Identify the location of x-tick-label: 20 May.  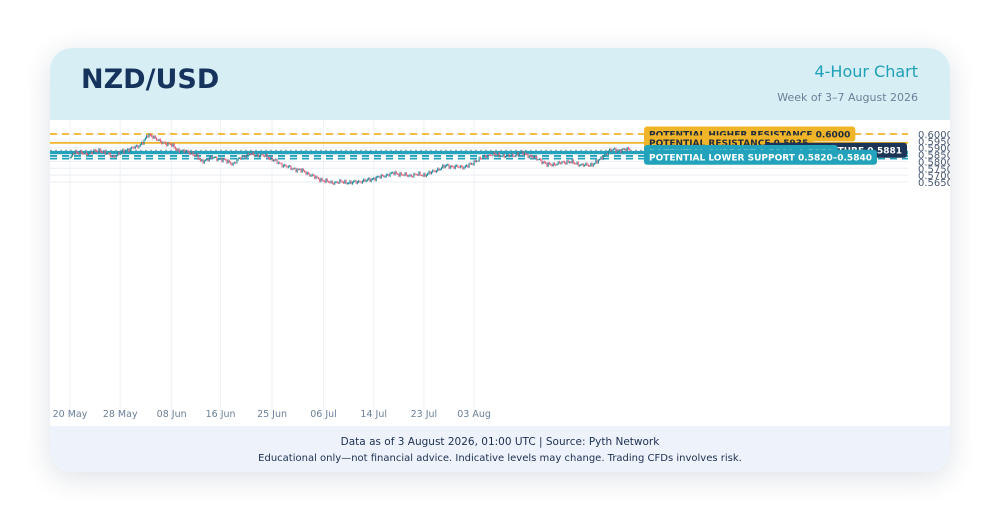
(70, 414).